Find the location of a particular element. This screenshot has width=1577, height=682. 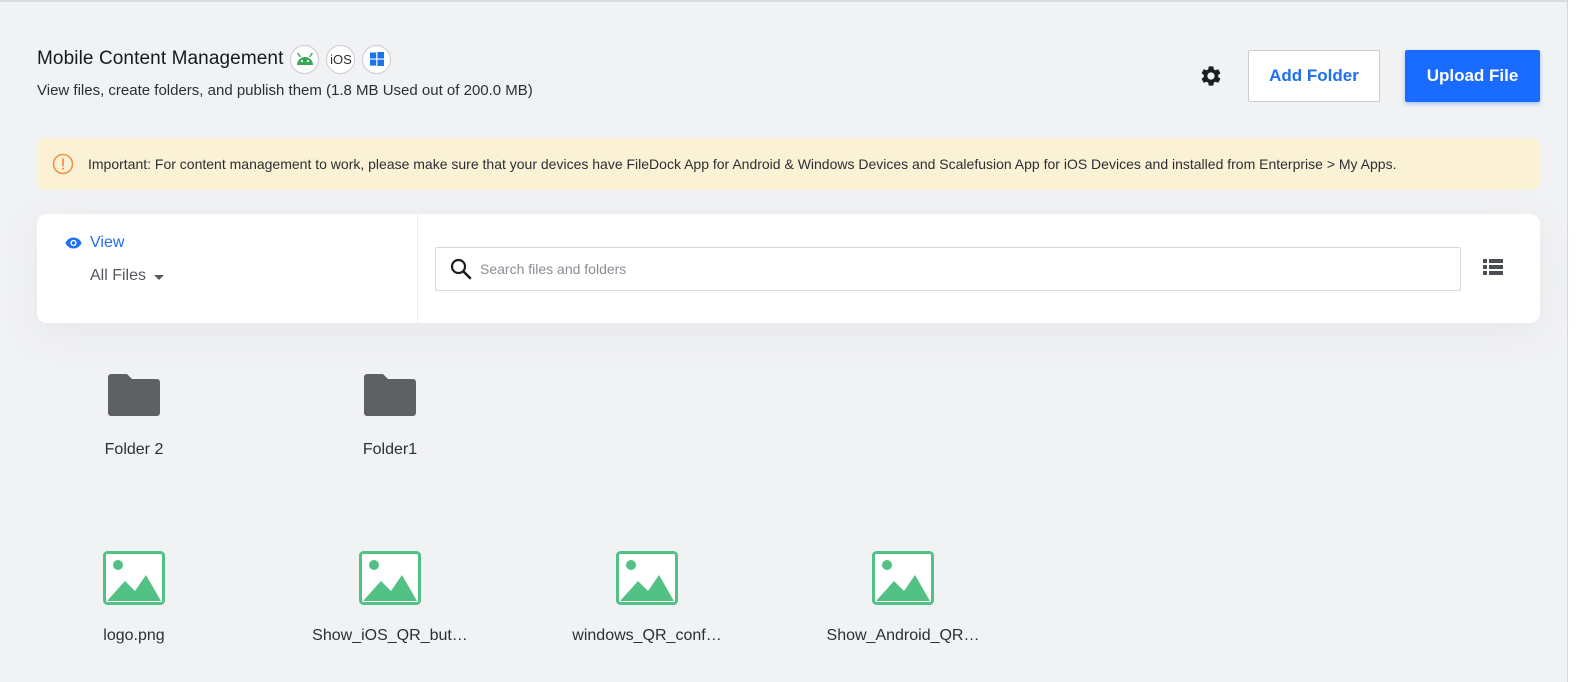

caret-down-icon is located at coordinates (159, 277).